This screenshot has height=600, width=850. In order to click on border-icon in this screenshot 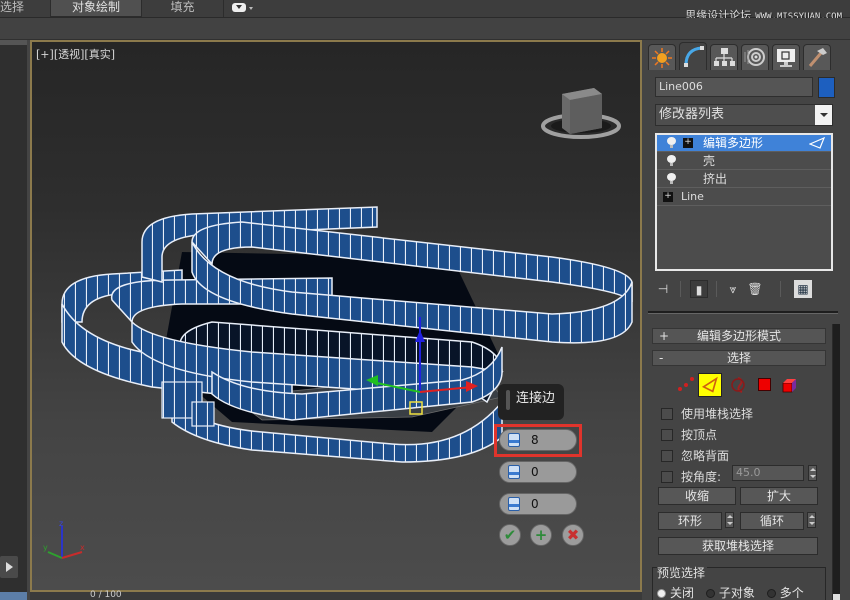, I will do `click(738, 385)`.